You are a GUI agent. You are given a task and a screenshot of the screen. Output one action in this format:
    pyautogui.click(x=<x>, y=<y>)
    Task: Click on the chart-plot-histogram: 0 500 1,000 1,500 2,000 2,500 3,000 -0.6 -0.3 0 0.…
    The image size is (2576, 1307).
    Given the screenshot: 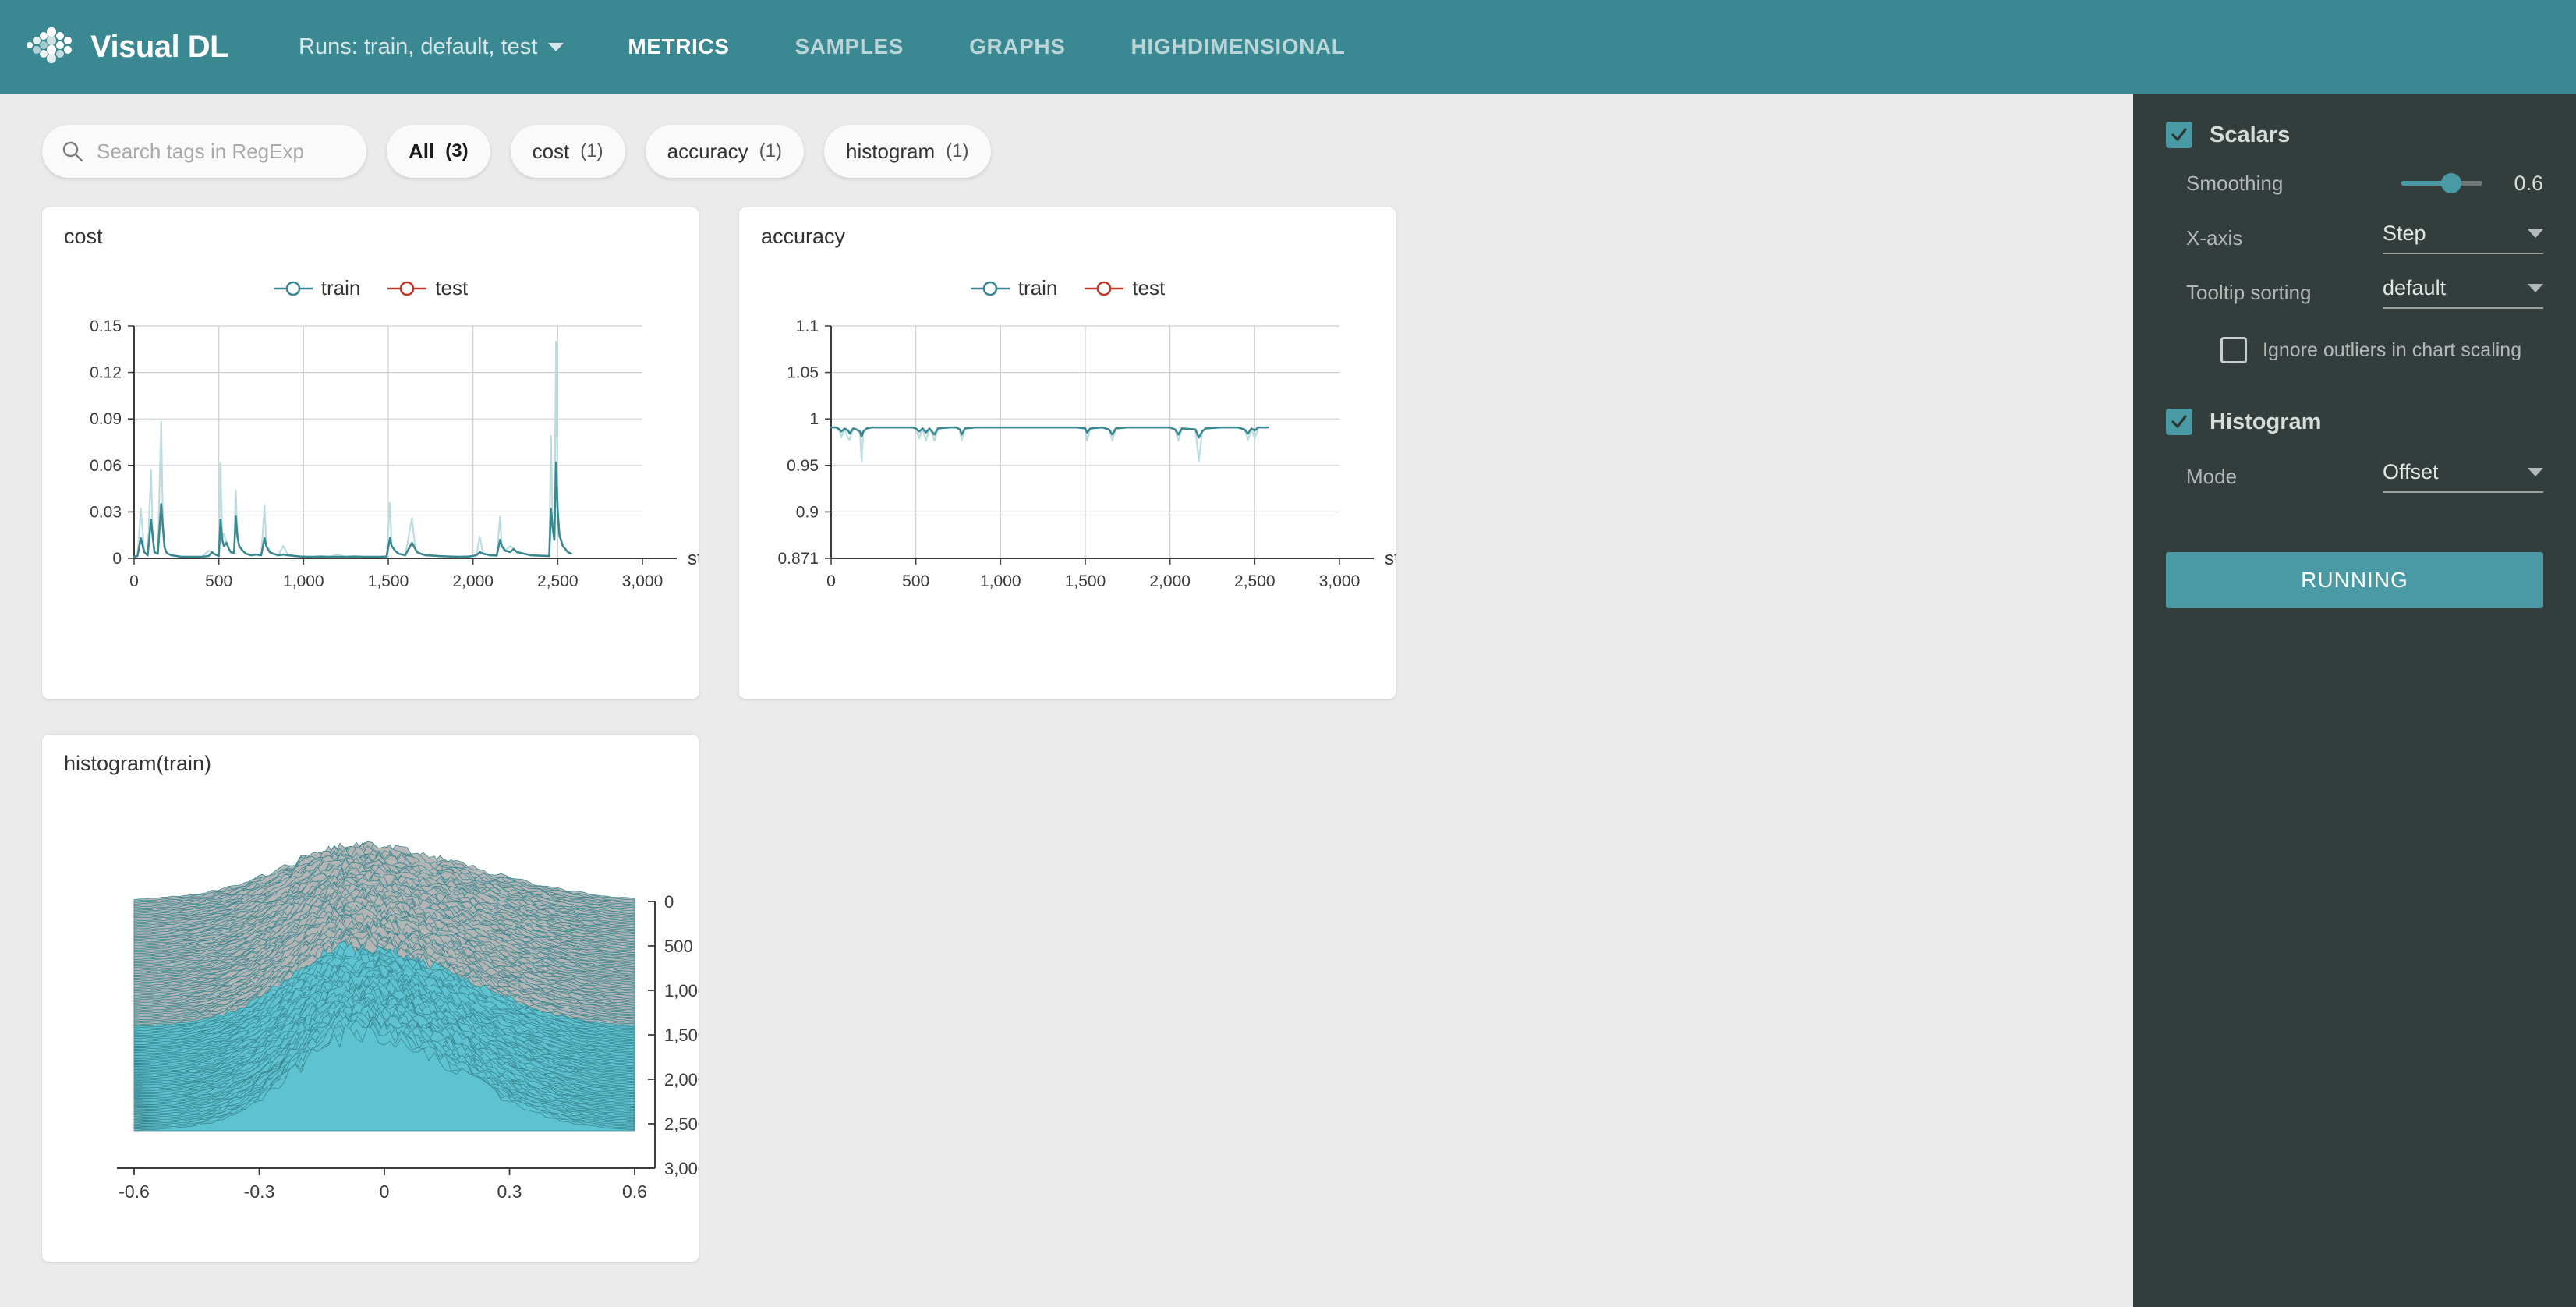 What is the action you would take?
    pyautogui.click(x=370, y=1016)
    